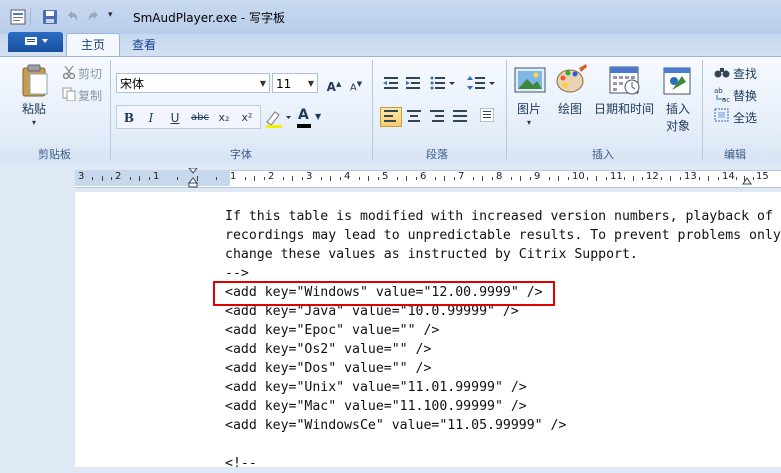 The width and height of the screenshot is (781, 473). I want to click on align-left-button, so click(391, 117).